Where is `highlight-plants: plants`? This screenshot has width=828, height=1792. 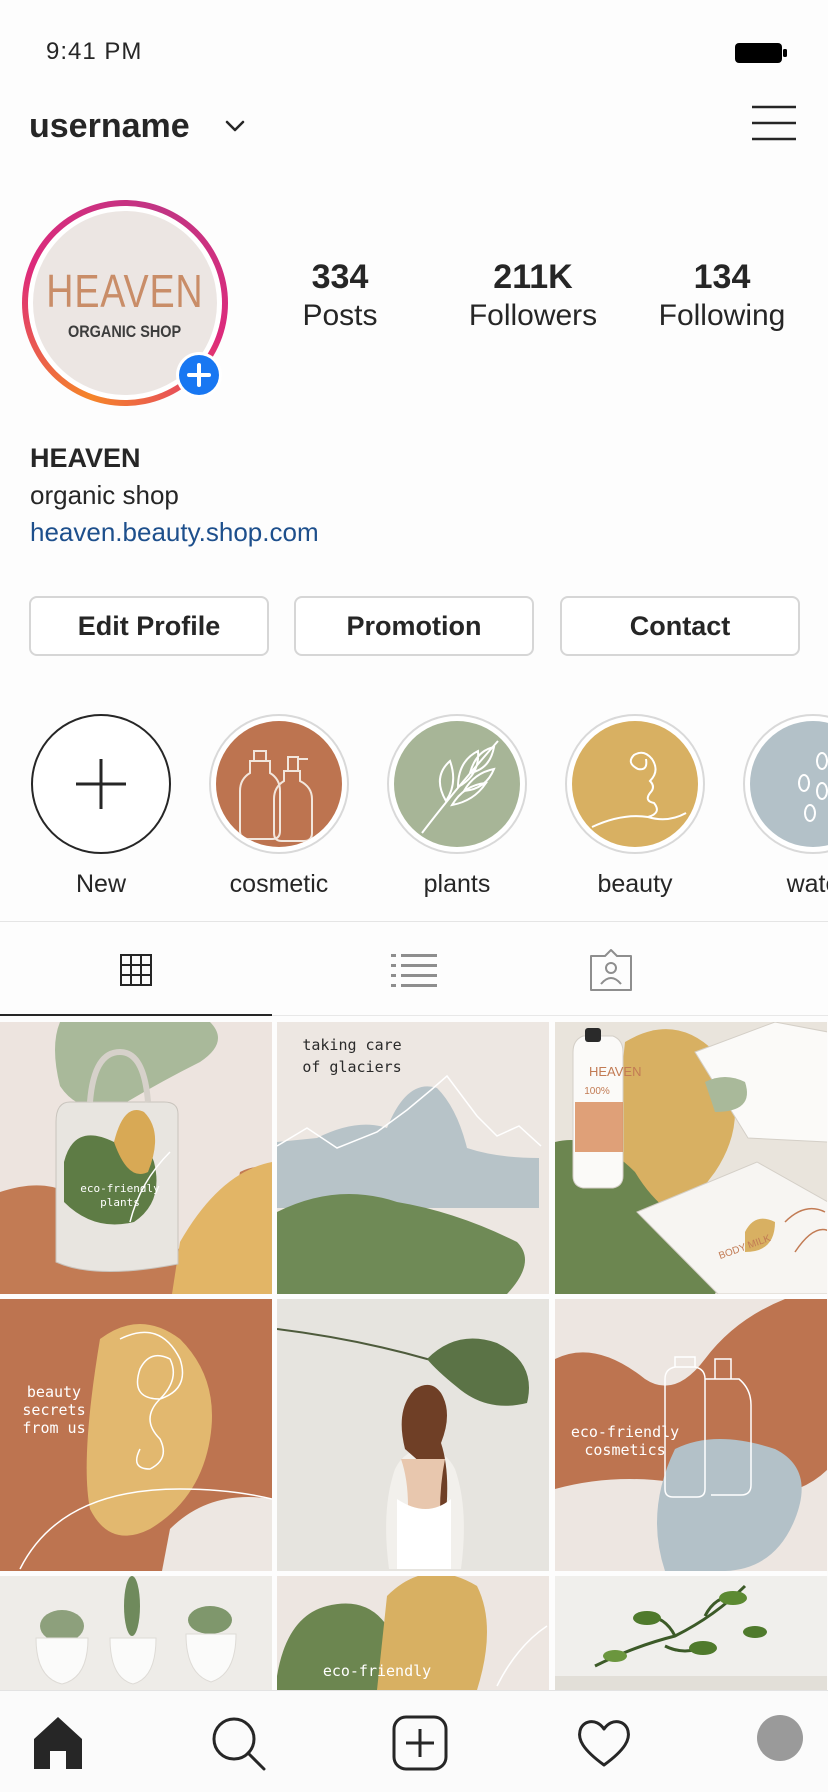
highlight-plants: plants is located at coordinates (457, 806).